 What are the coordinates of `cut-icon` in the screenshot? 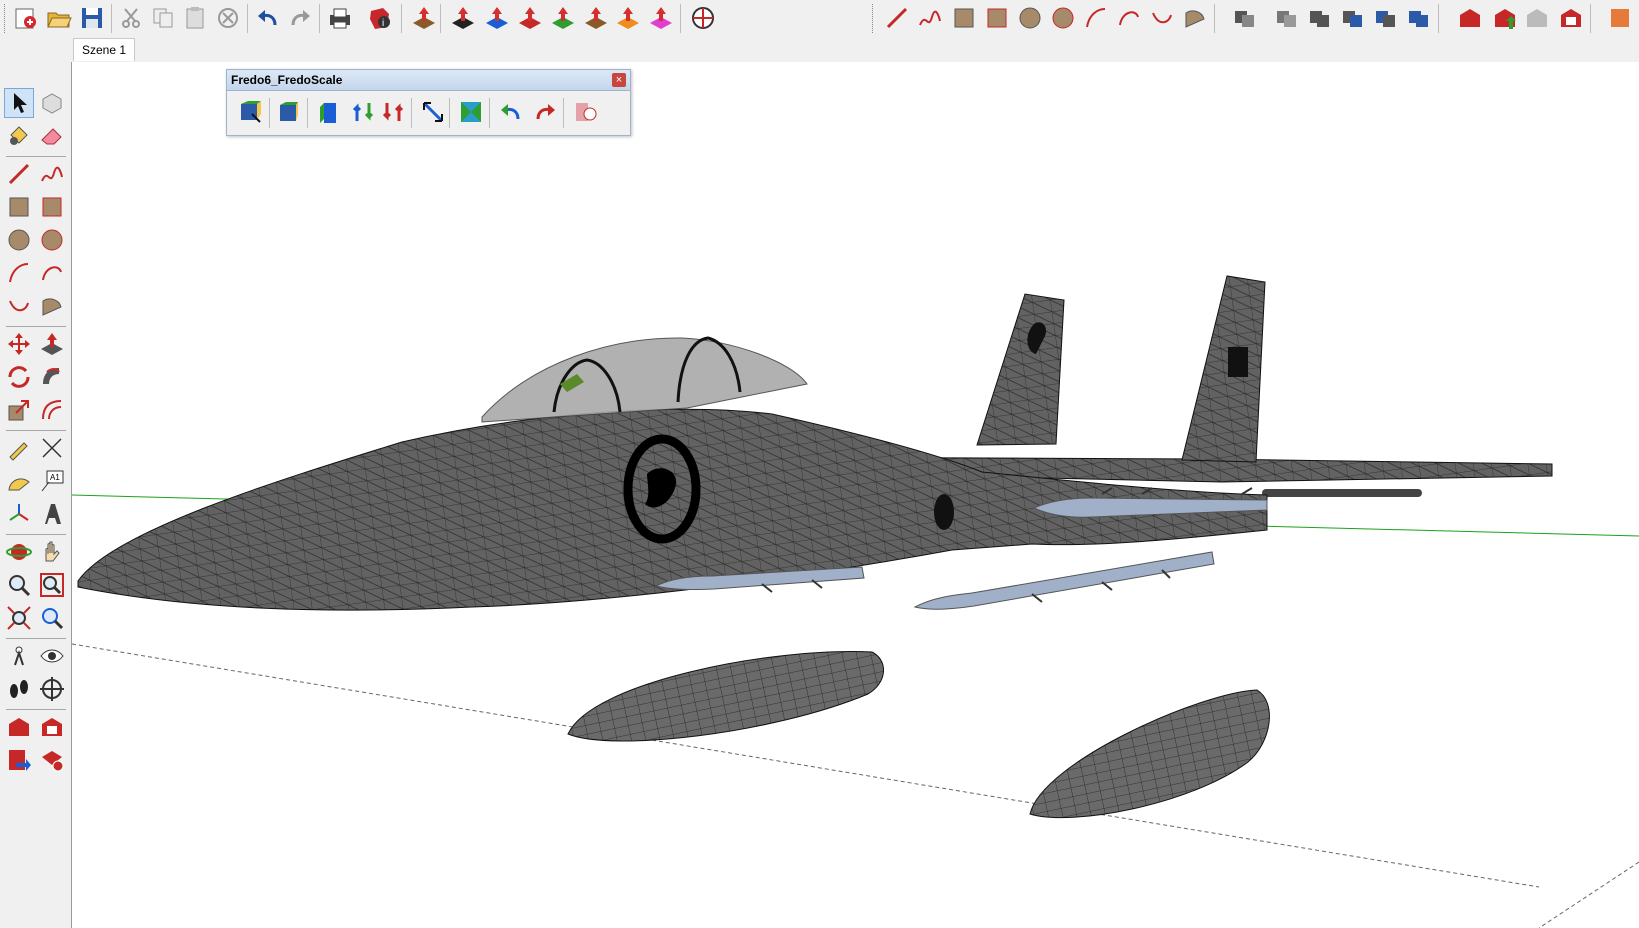 It's located at (131, 18).